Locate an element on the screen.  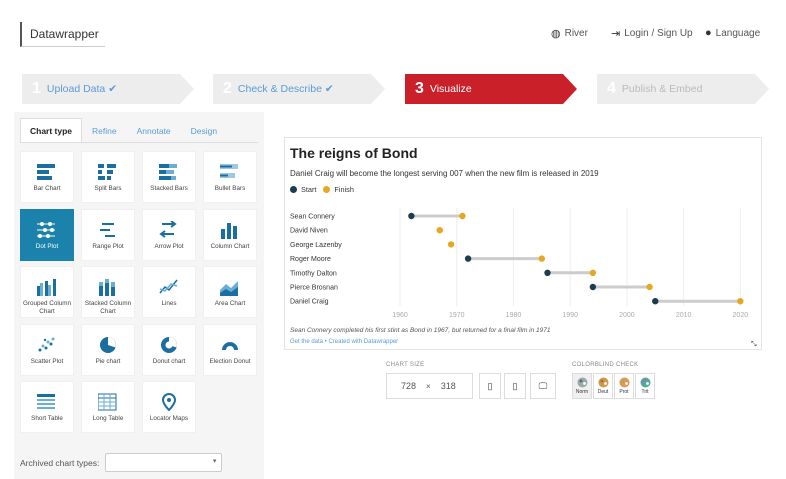
chart-type-label: Short Table is located at coordinates (47, 418).